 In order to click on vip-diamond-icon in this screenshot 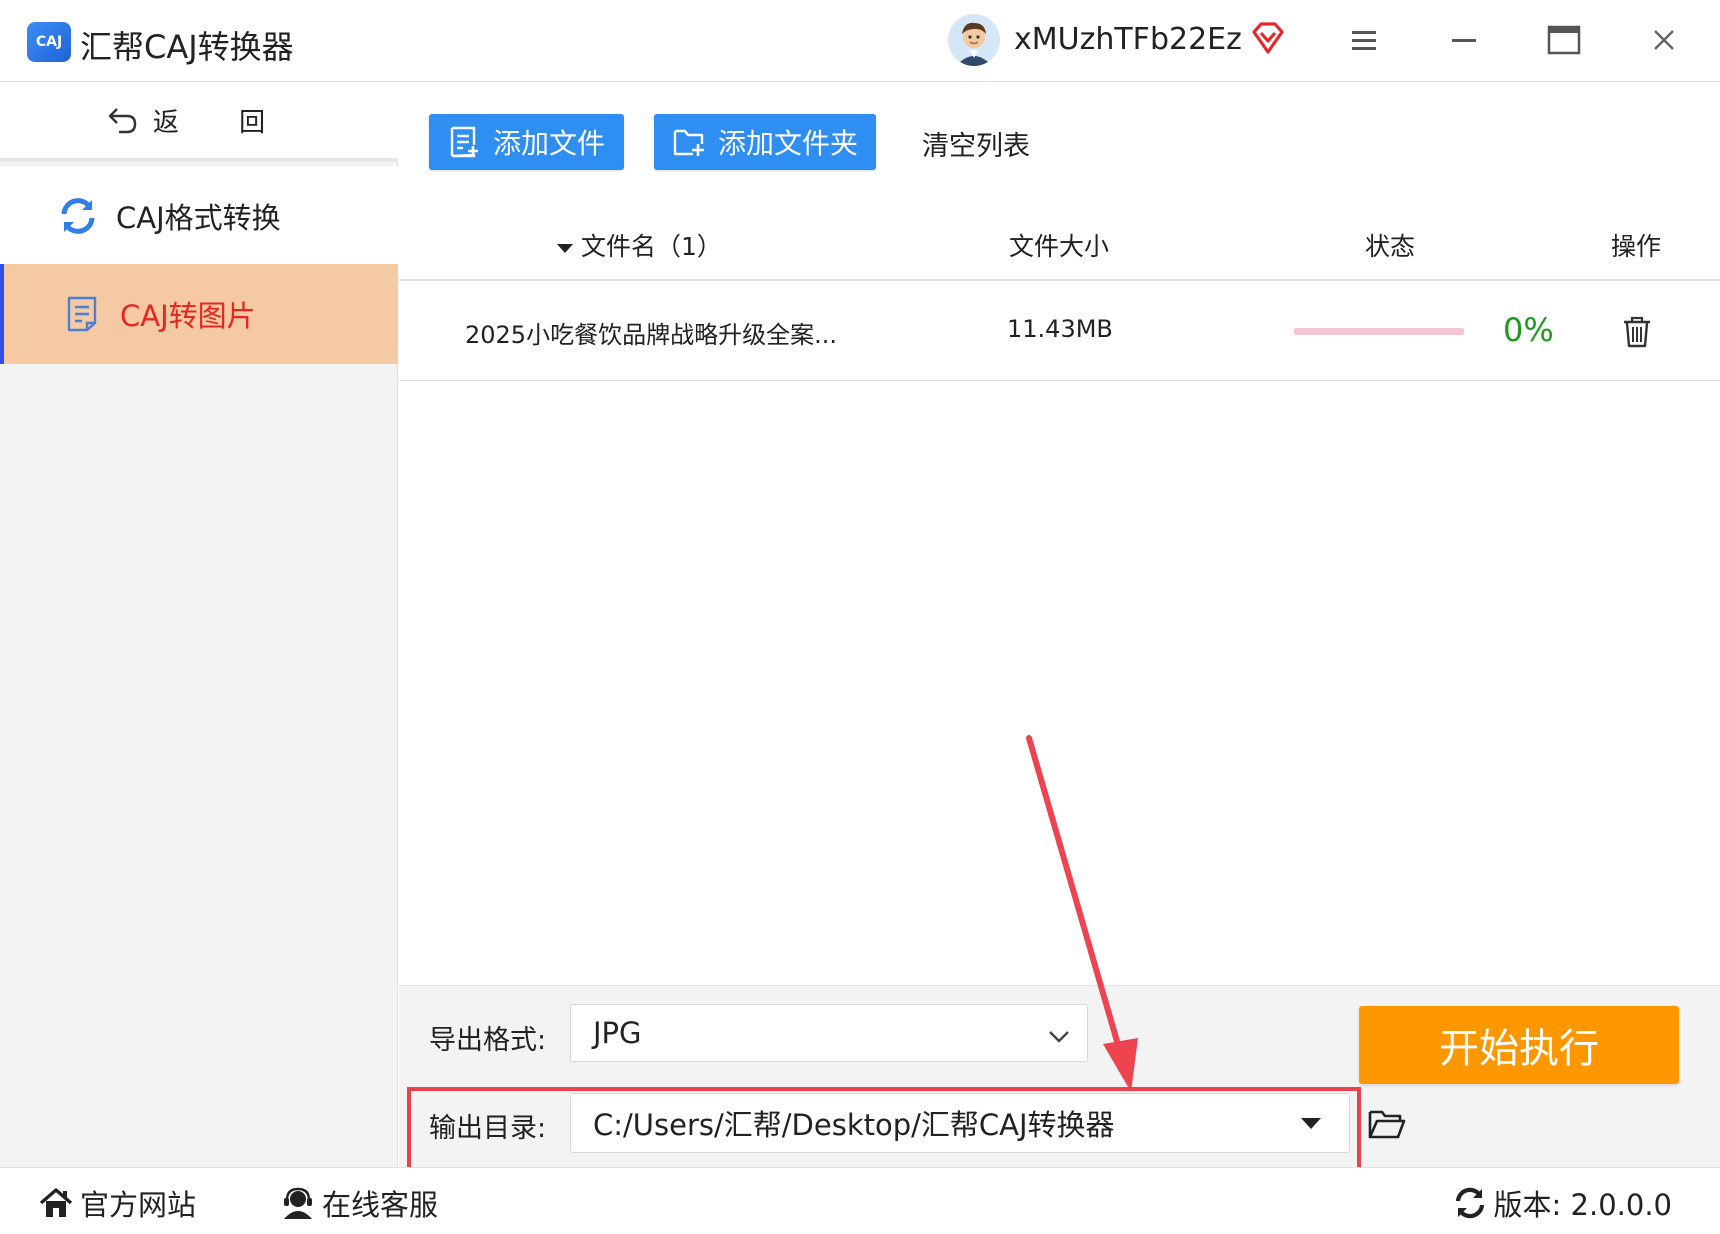, I will do `click(1268, 38)`.